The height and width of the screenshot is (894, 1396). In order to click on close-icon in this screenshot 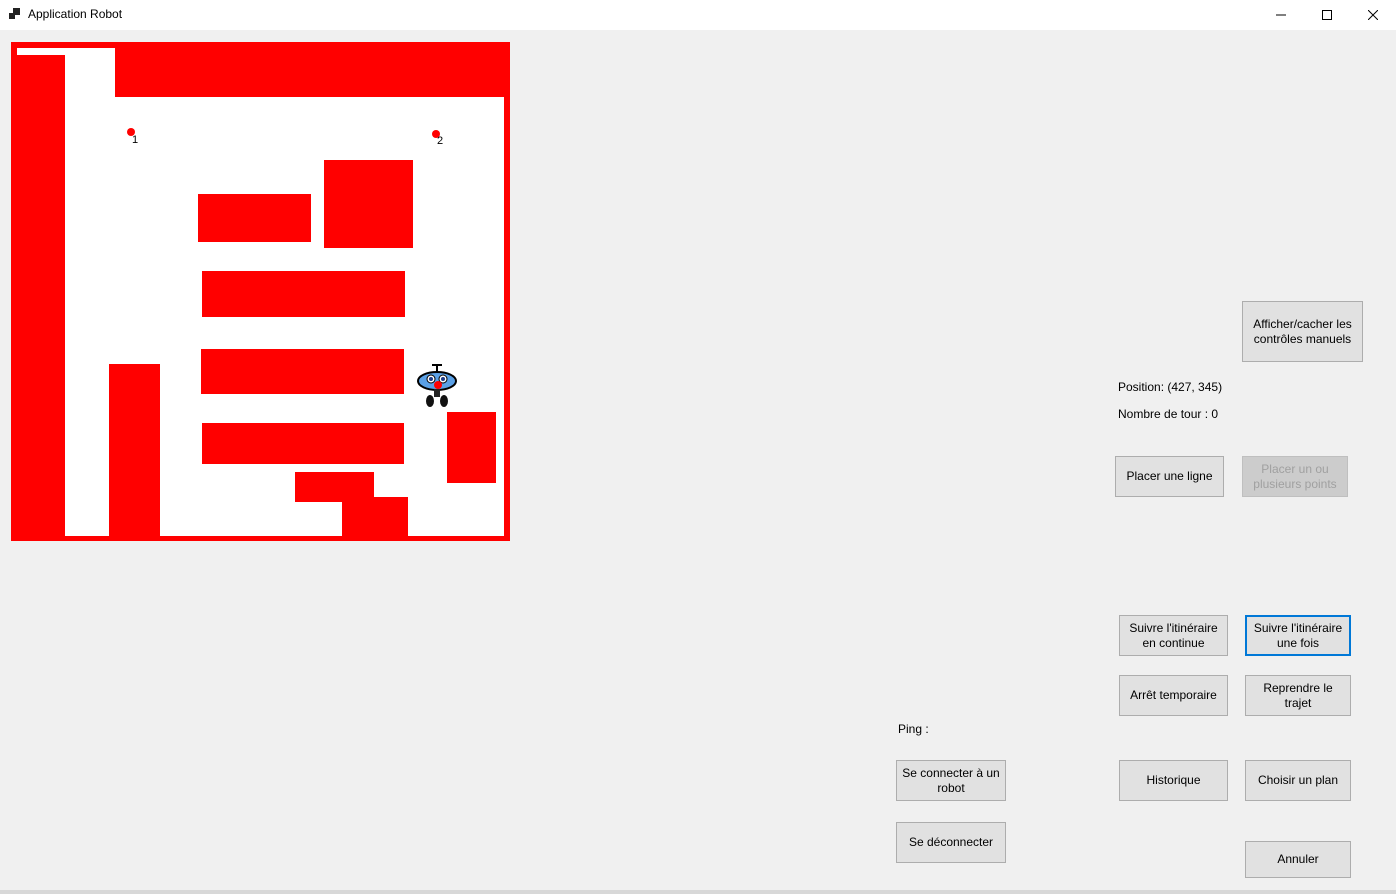, I will do `click(1373, 15)`.